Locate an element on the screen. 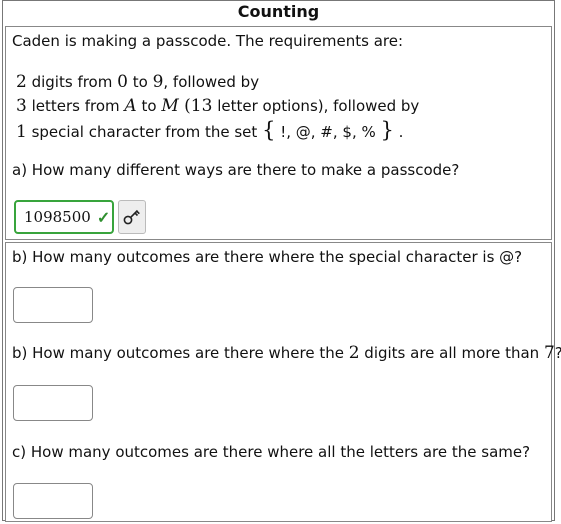  correct-check-icon: ✓ is located at coordinates (103, 217).